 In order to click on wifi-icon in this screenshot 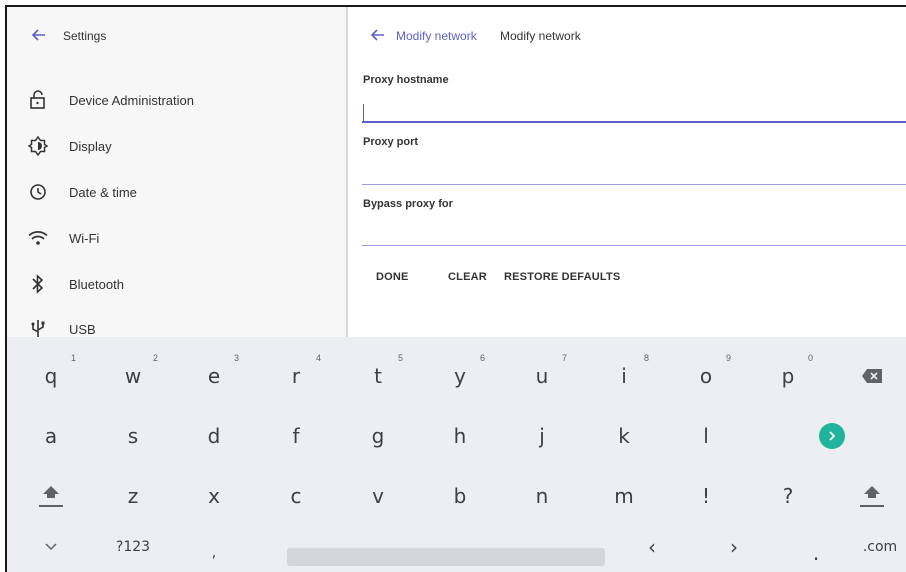, I will do `click(38, 238)`.